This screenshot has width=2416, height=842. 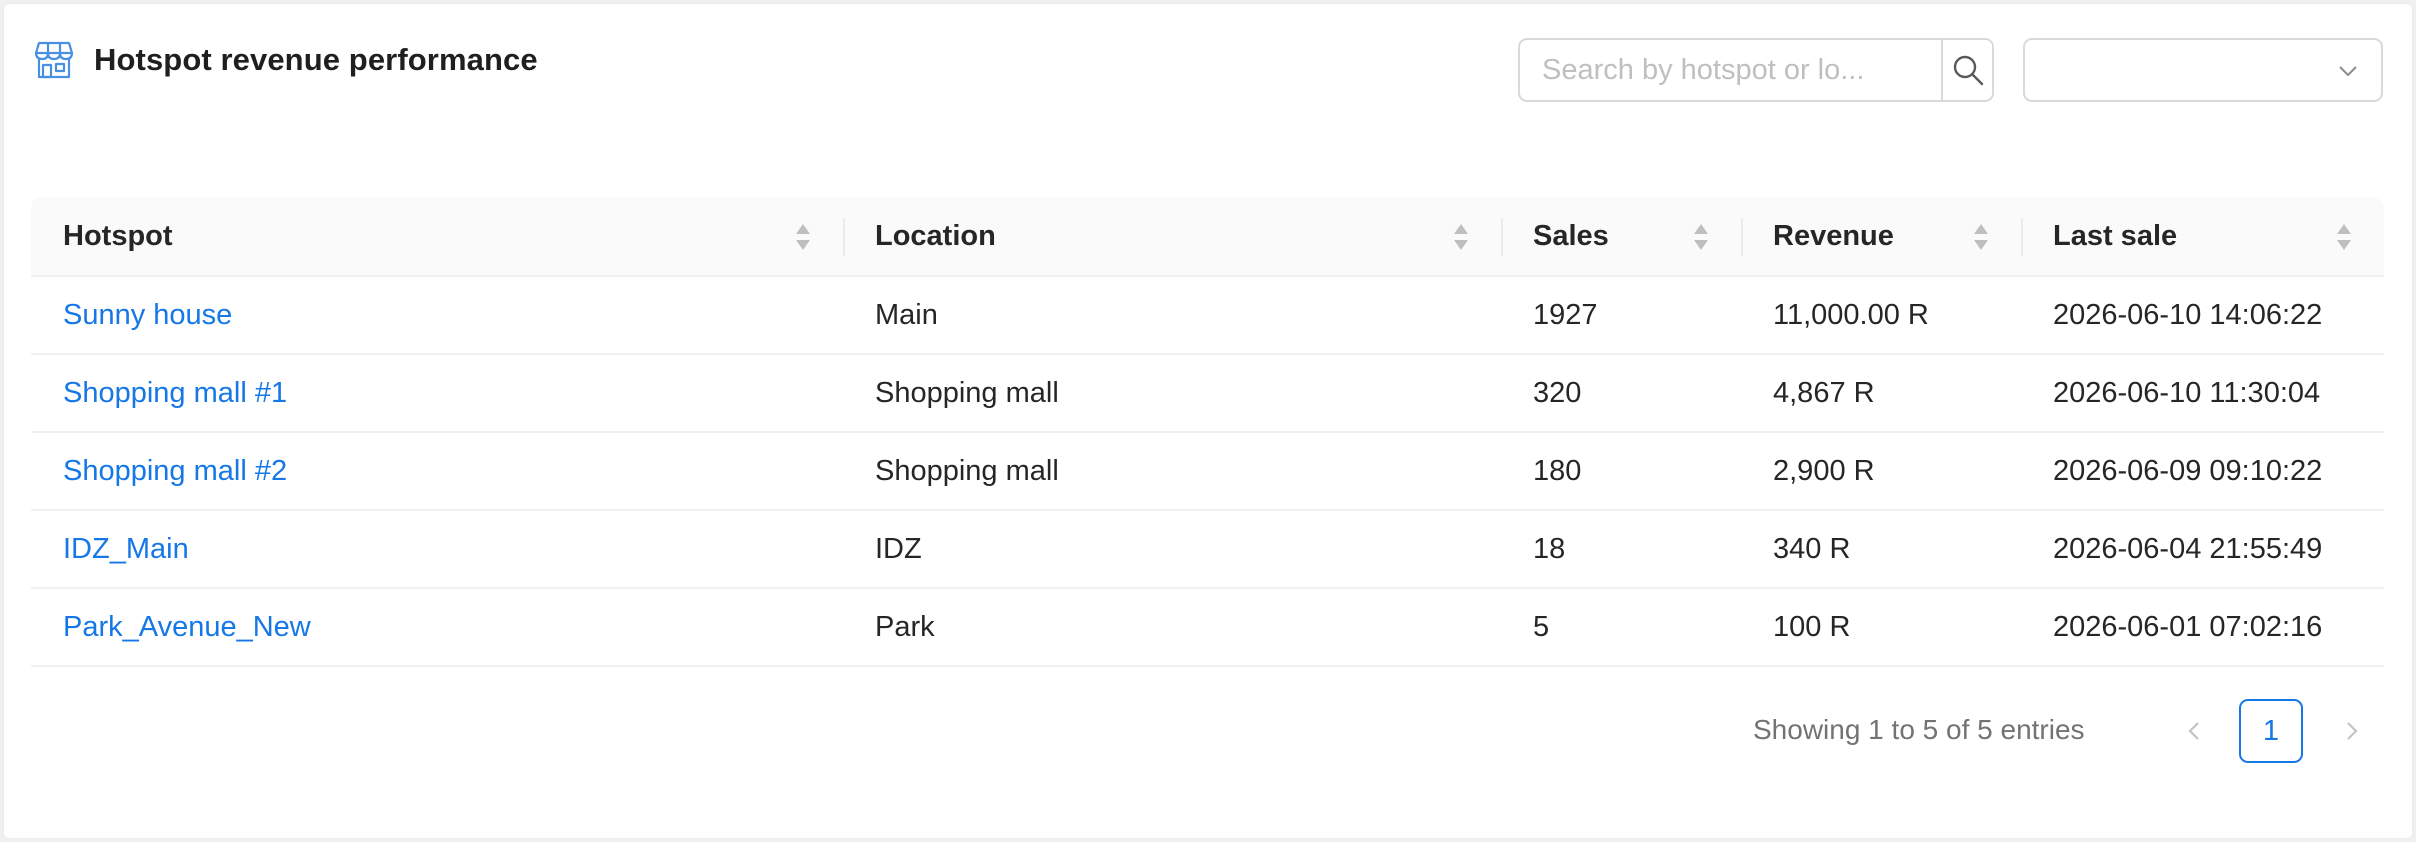 What do you see at coordinates (1621, 471) in the screenshot?
I see `cell-sales: 180` at bounding box center [1621, 471].